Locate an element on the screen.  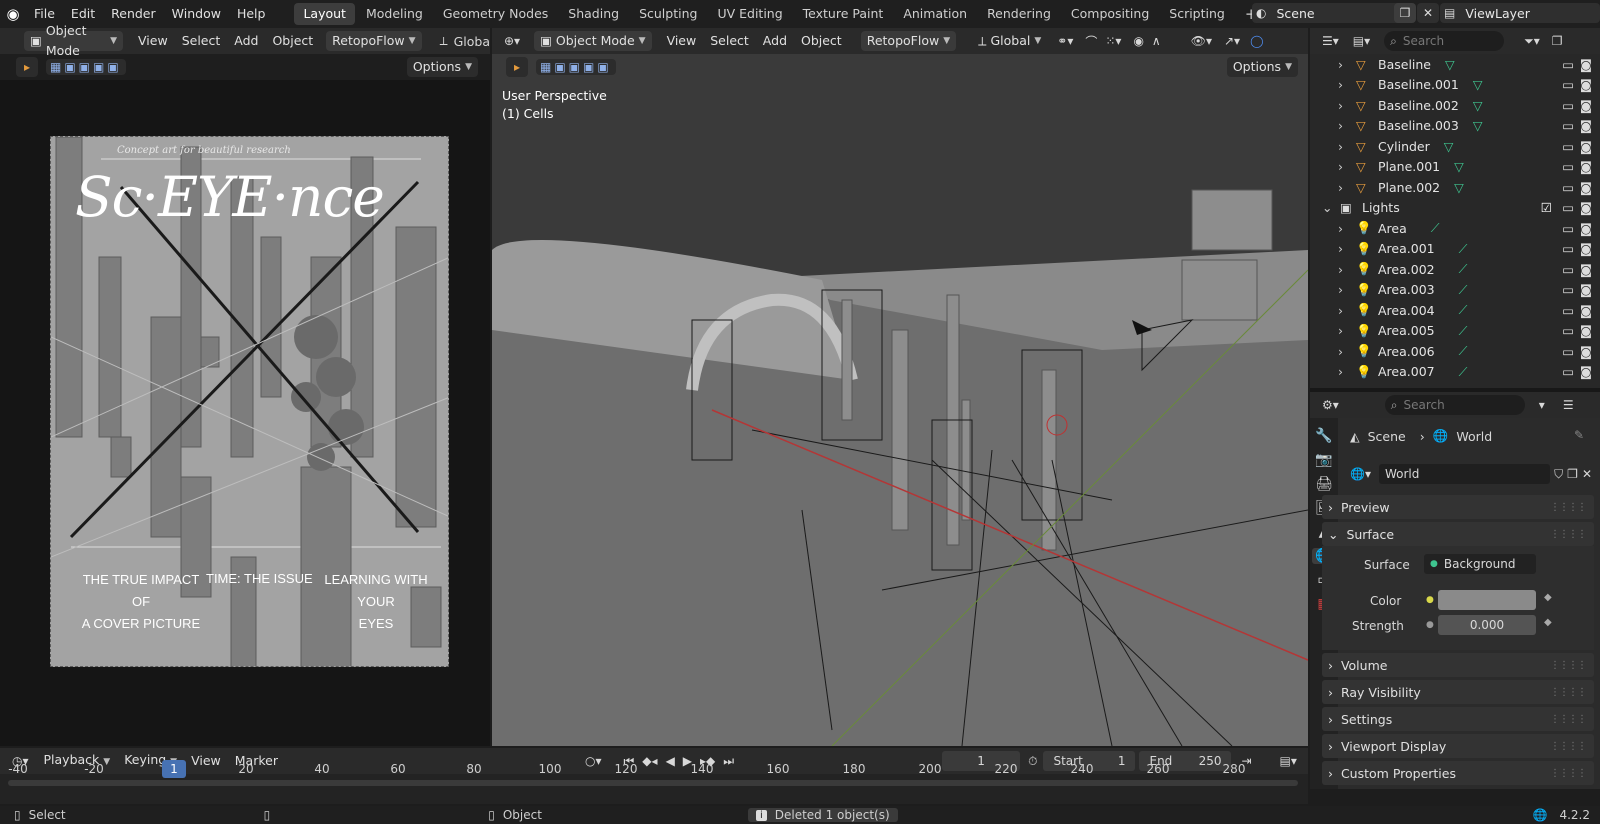
viewport-select-tool-icon: ▸ is located at coordinates (517, 67).